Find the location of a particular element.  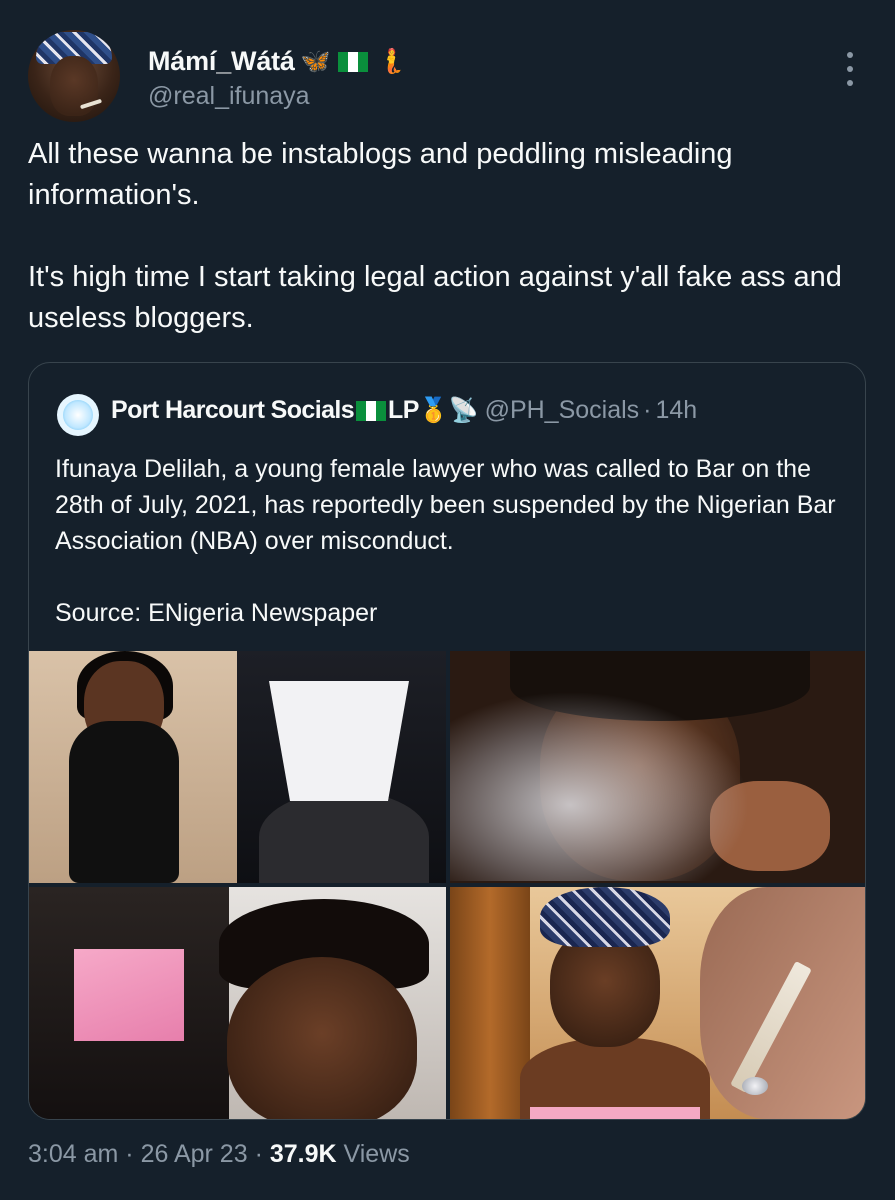

quoted-author-name: Port Harcourt Socials is located at coordinates (233, 410).